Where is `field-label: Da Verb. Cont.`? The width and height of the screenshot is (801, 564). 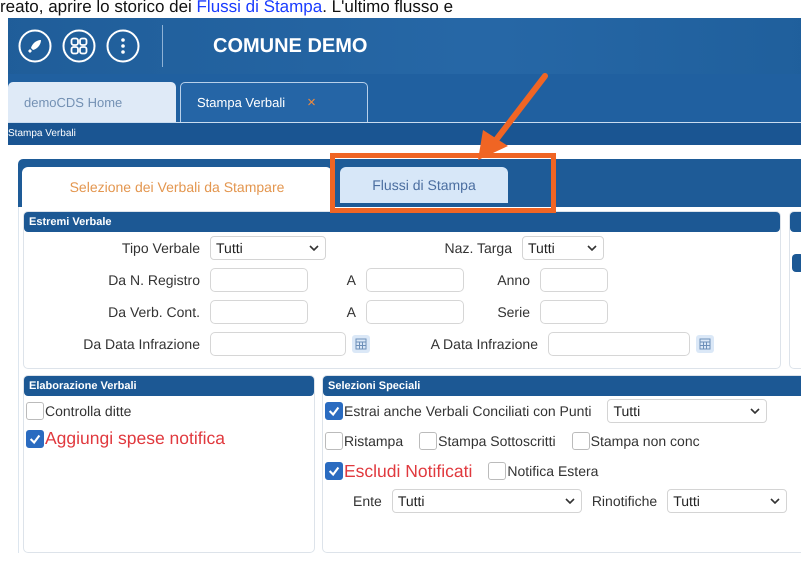 field-label: Da Verb. Cont. is located at coordinates (154, 312).